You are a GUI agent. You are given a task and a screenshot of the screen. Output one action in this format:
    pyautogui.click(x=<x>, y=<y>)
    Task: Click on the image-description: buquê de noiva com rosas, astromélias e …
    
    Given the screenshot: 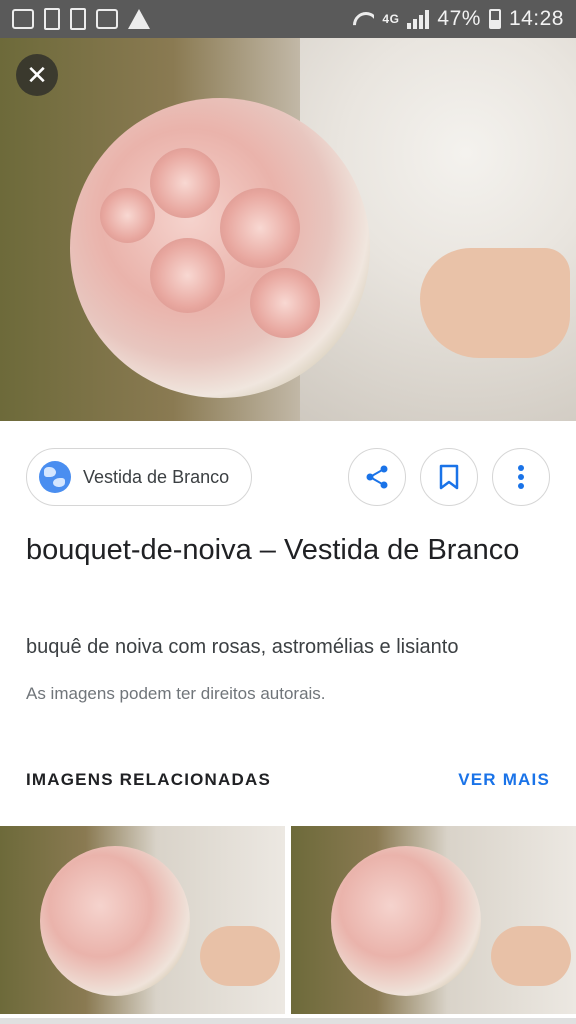 What is the action you would take?
    pyautogui.click(x=242, y=647)
    